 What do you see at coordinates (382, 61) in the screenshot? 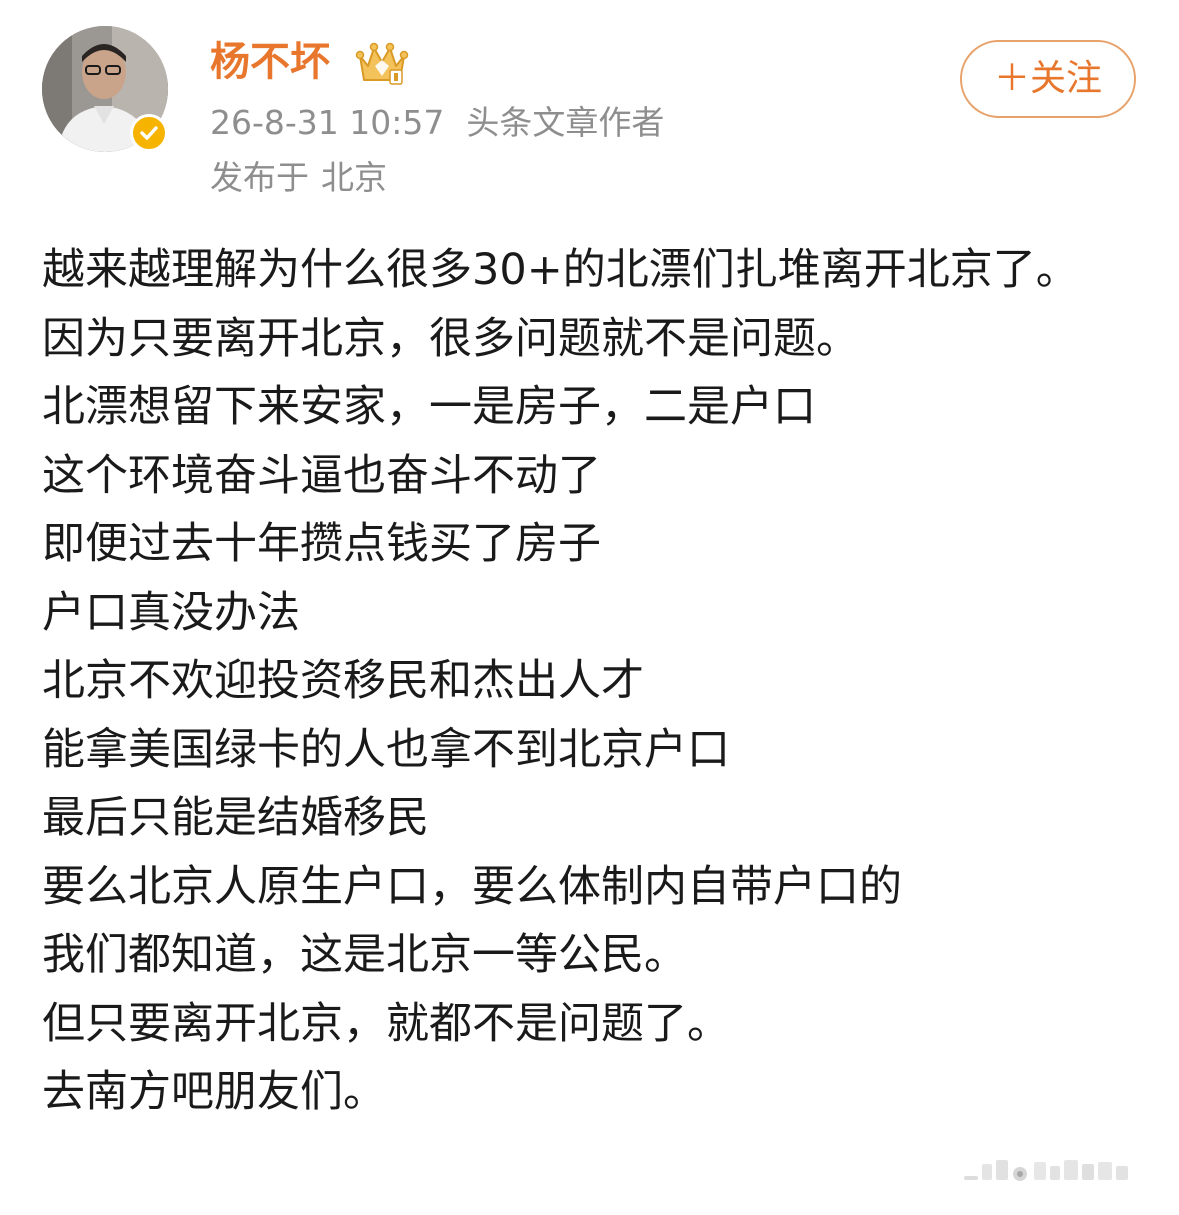
I see `crown-badge-icon` at bounding box center [382, 61].